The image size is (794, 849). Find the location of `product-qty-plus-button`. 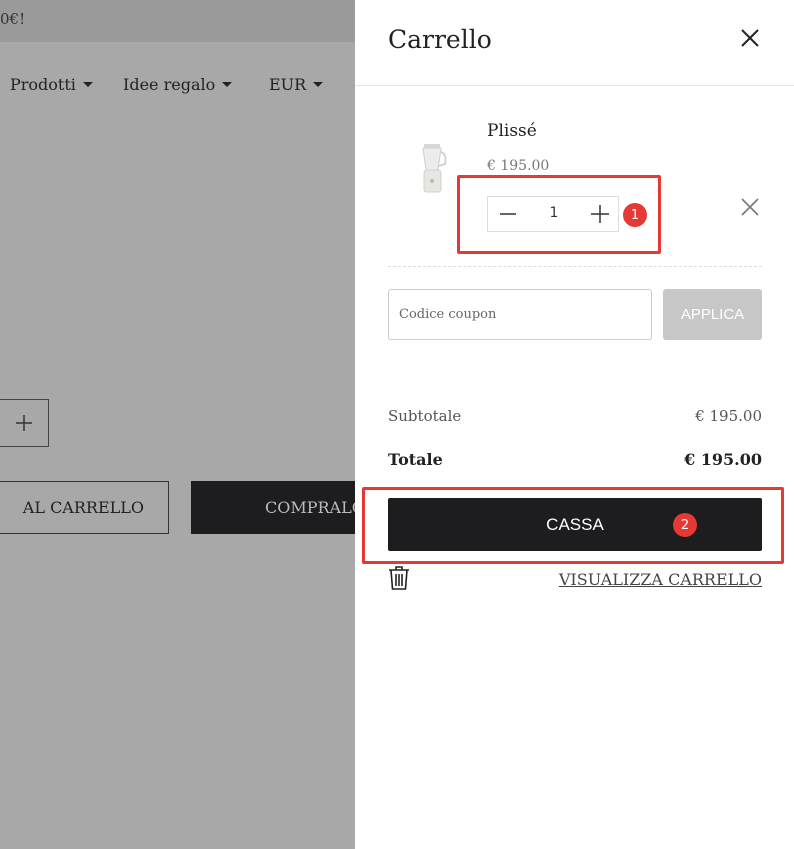

product-qty-plus-button is located at coordinates (24, 423).